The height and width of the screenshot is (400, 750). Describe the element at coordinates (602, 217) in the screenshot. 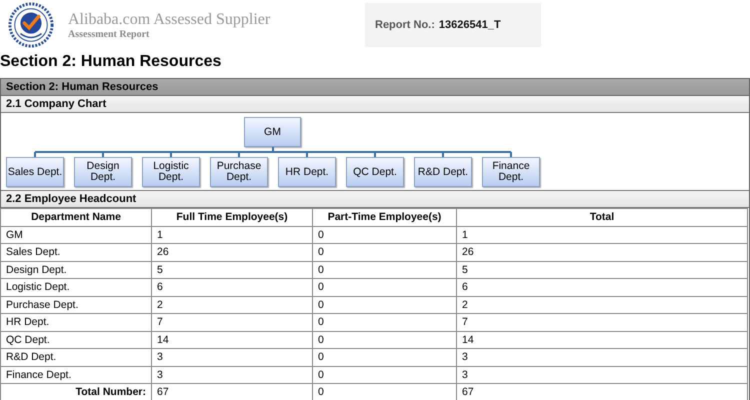

I see `column-header: Total` at that location.